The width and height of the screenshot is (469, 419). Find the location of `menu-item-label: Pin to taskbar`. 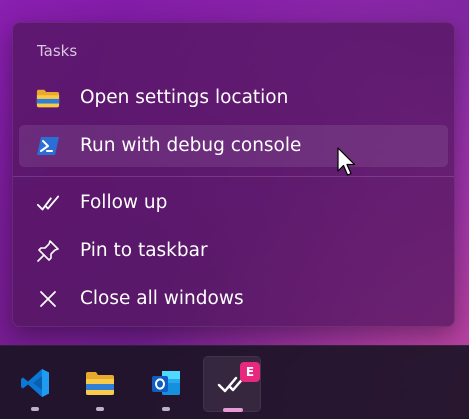

menu-item-label: Pin to taskbar is located at coordinates (144, 250).